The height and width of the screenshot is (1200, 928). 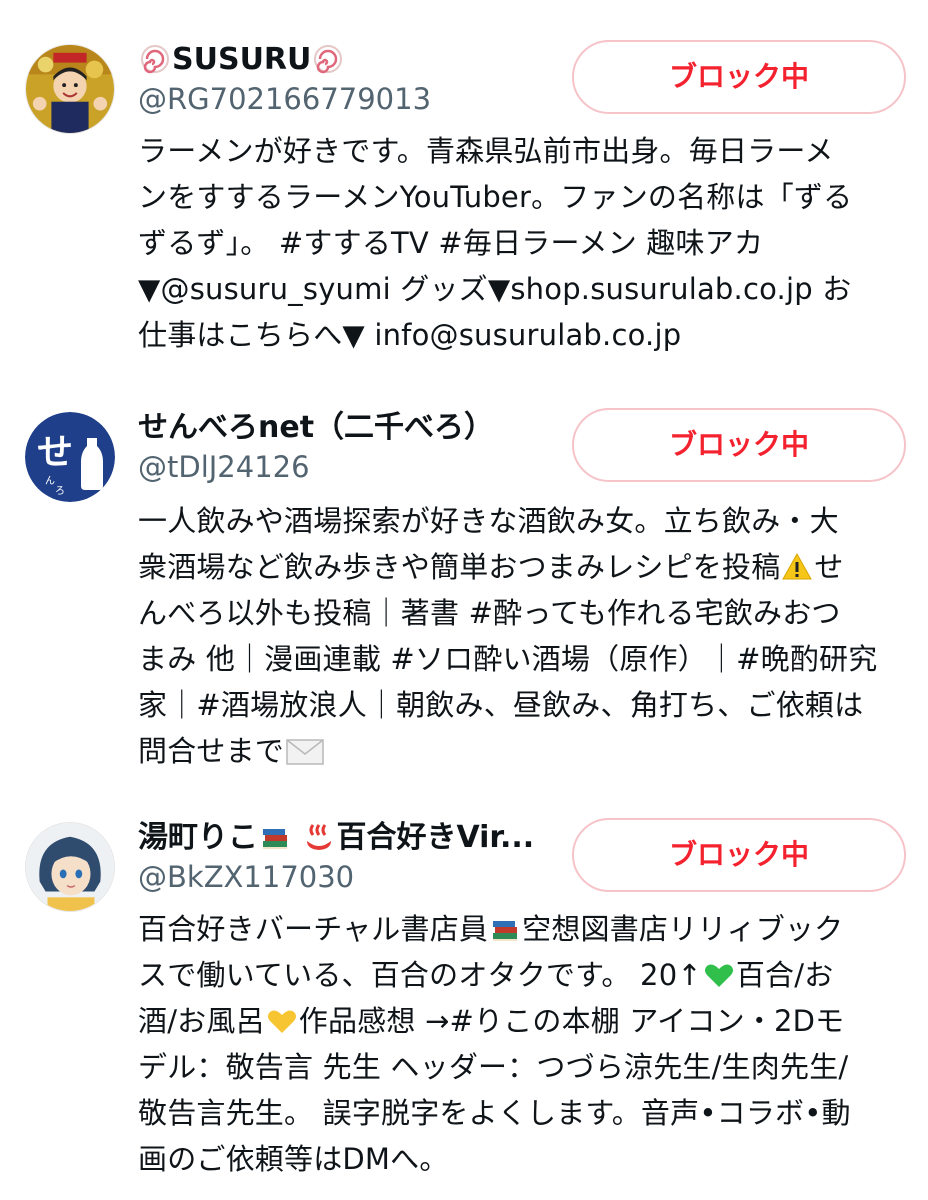 I want to click on bio-line: んべろ以外も投稿｜著書 #酔っても作れる宅飲みおつ, so click(x=489, y=613).